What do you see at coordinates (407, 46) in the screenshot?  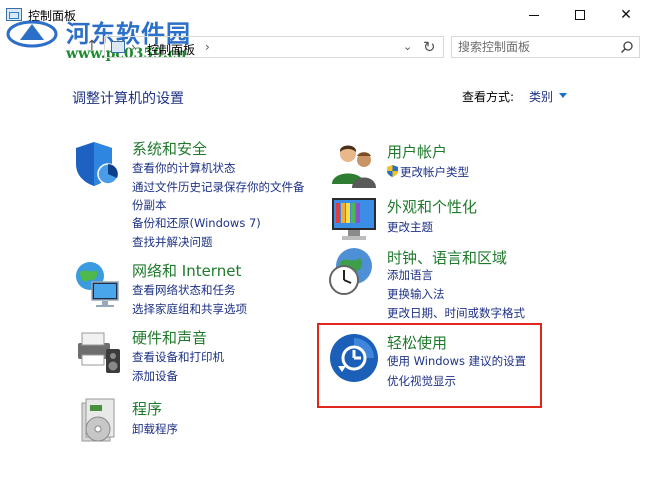 I see `address-dropdown-icon: ⌄` at bounding box center [407, 46].